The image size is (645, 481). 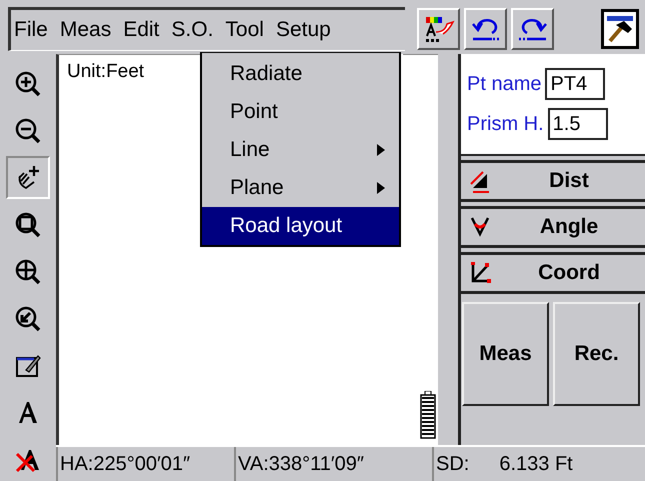 I want to click on menu-option: Road layout, so click(x=300, y=226).